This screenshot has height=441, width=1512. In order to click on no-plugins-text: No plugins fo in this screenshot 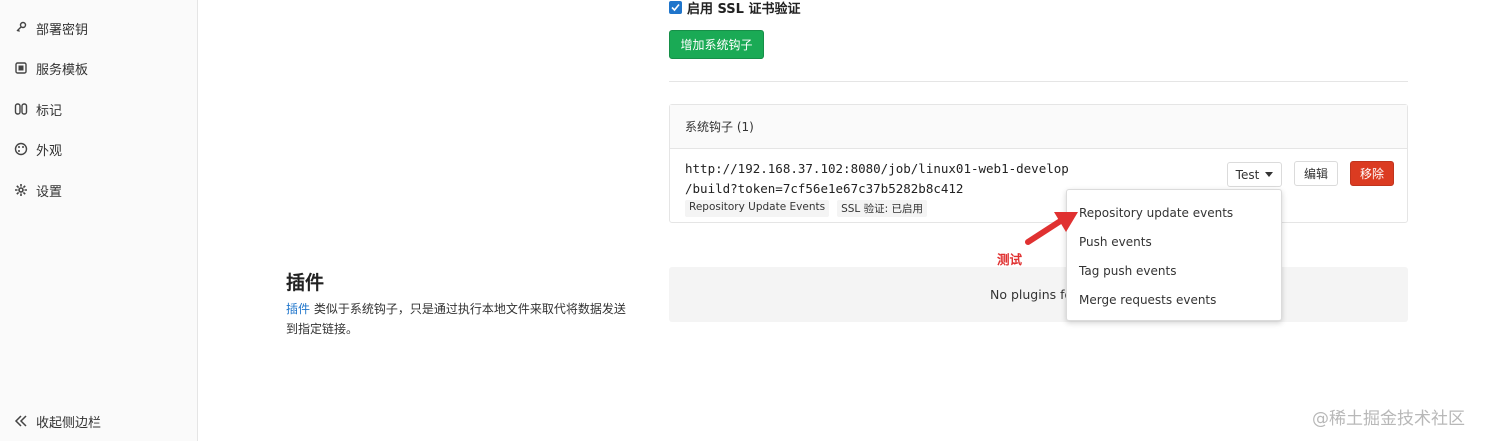, I will do `click(1031, 294)`.